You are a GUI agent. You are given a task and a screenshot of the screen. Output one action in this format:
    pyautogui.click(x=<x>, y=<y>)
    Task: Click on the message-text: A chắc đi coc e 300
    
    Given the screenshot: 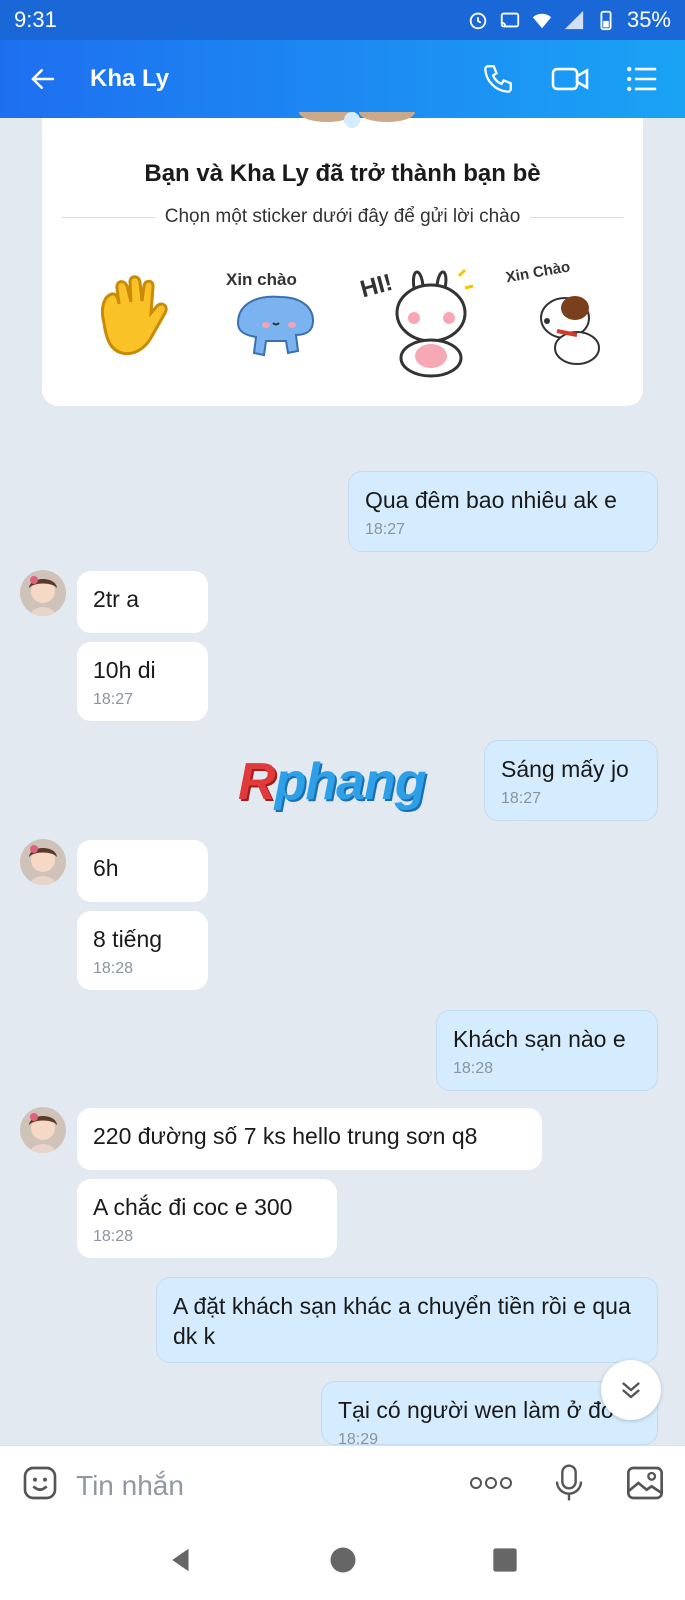 What is the action you would take?
    pyautogui.click(x=193, y=1207)
    